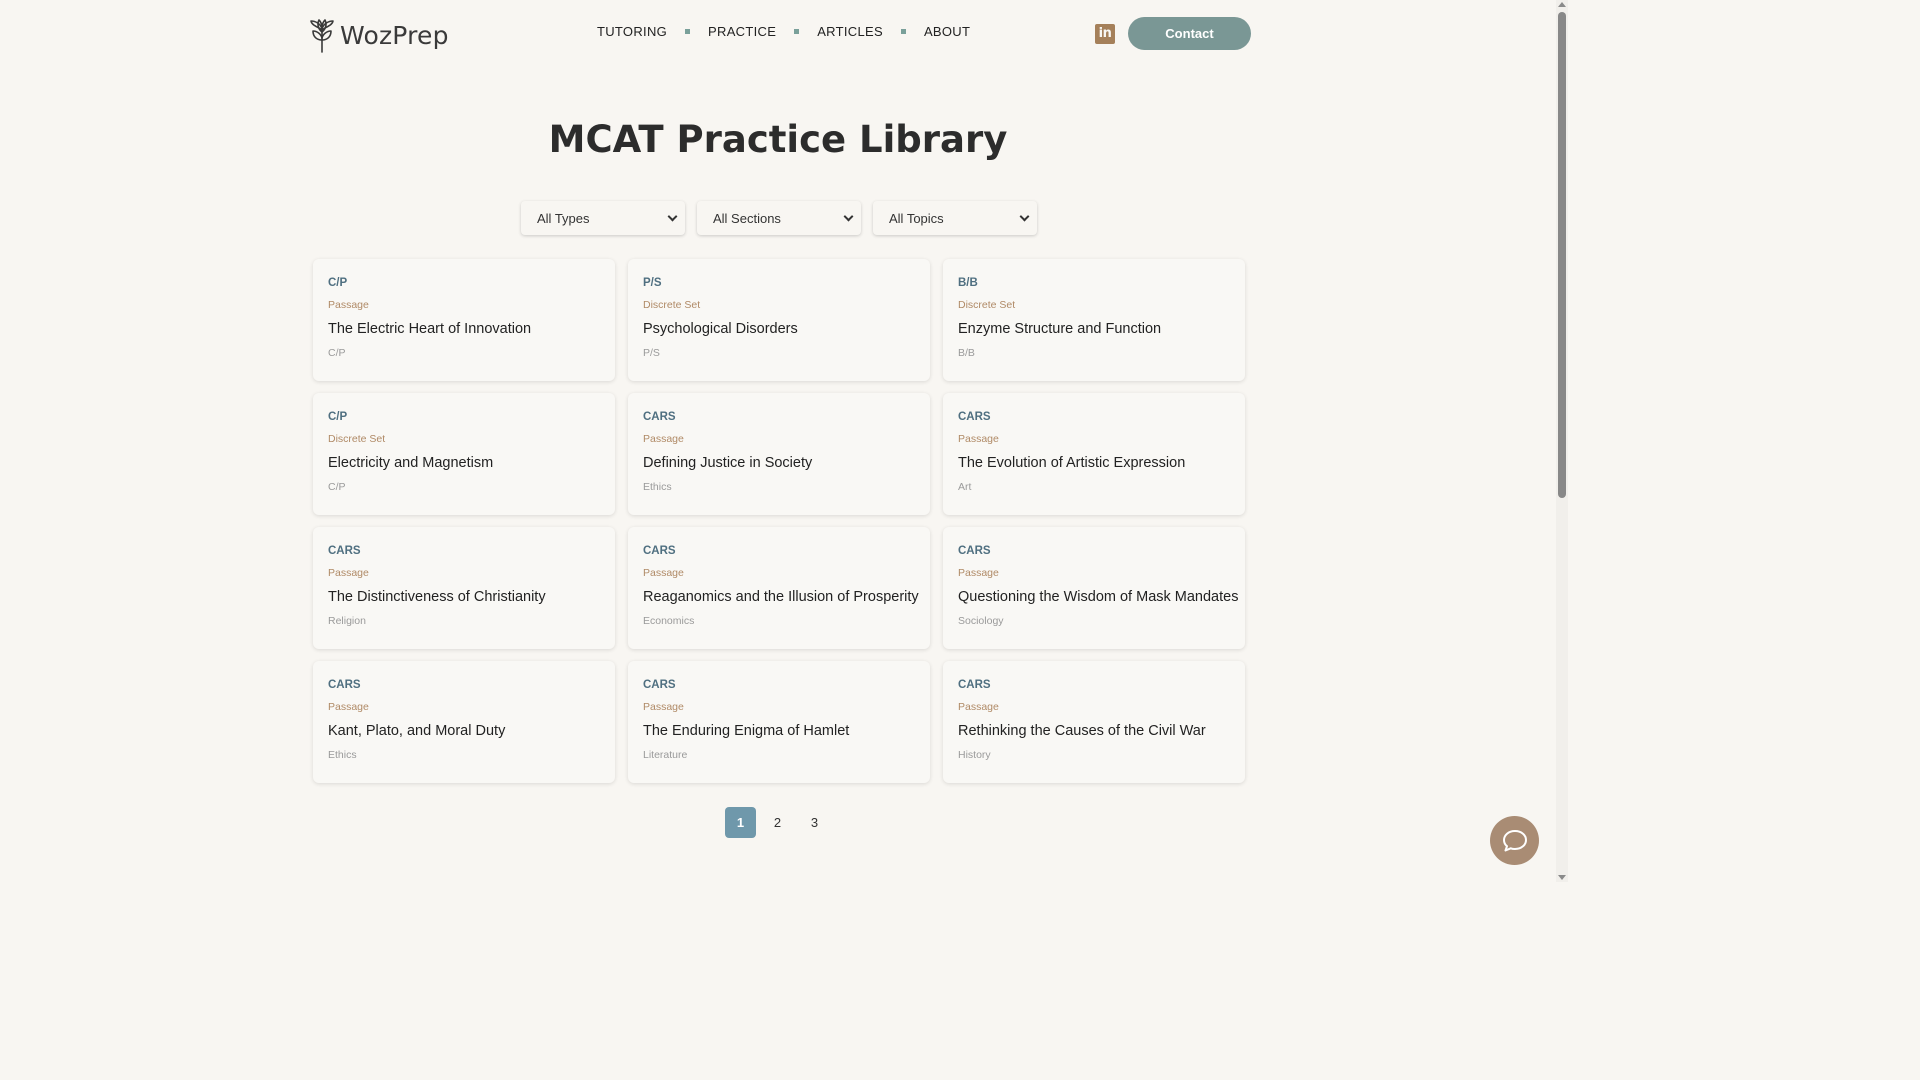 Image resolution: width=1920 pixels, height=1080 pixels. I want to click on pagination: 1 2 3, so click(777, 822).